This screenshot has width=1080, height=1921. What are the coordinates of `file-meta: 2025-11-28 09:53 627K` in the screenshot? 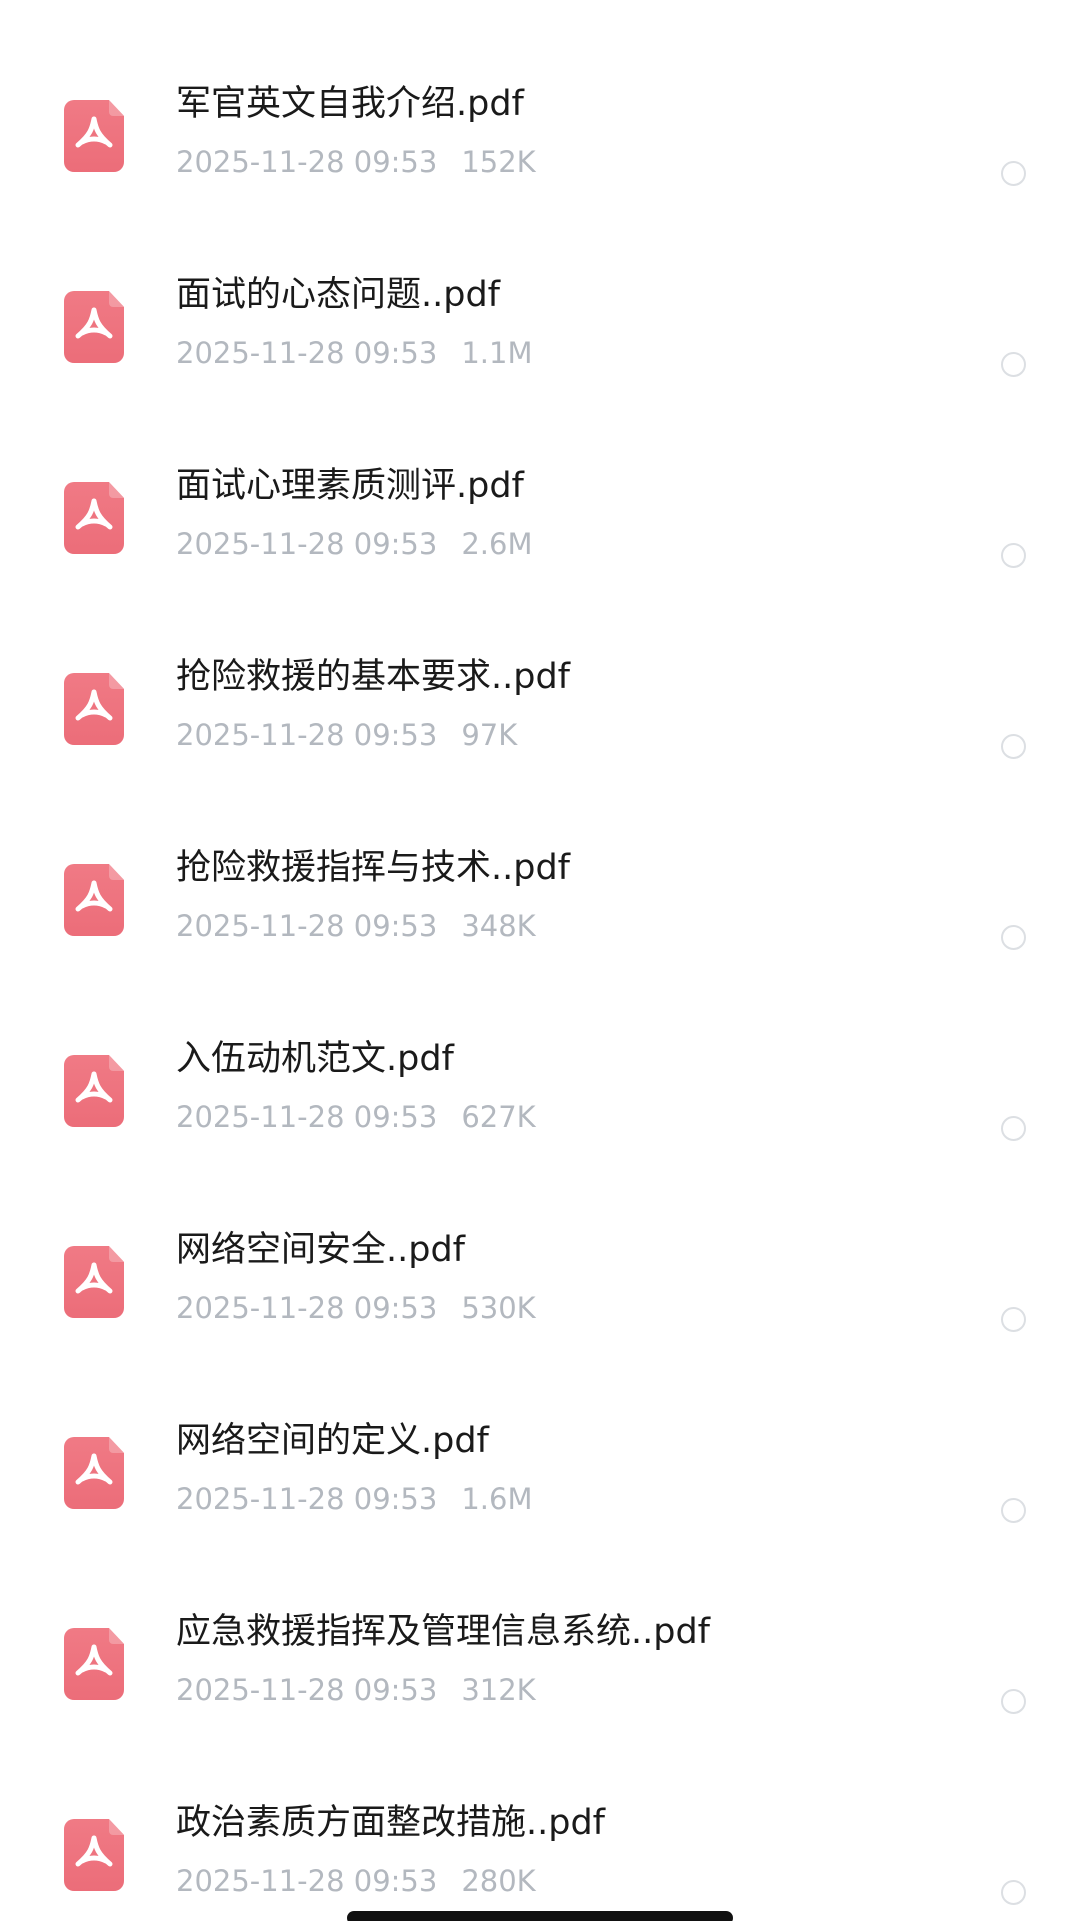 It's located at (356, 1117).